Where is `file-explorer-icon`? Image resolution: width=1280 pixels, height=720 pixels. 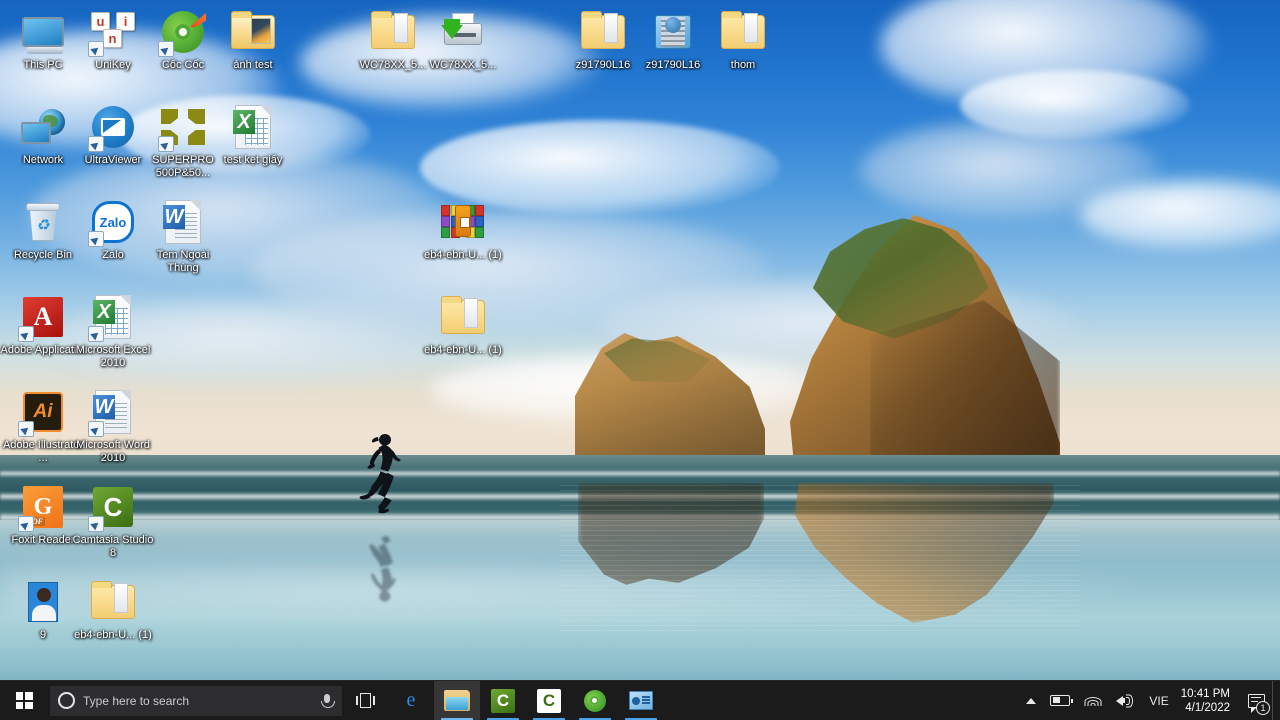
file-explorer-icon is located at coordinates (457, 700).